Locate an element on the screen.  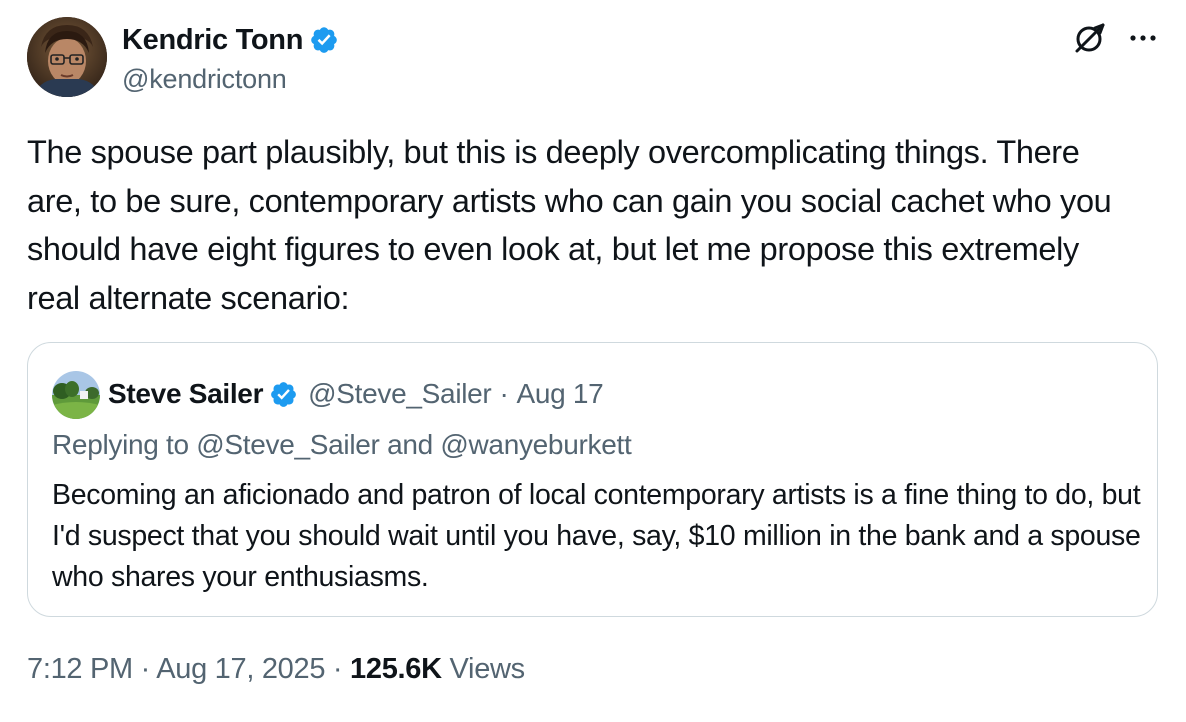
more-icon is located at coordinates (1143, 38).